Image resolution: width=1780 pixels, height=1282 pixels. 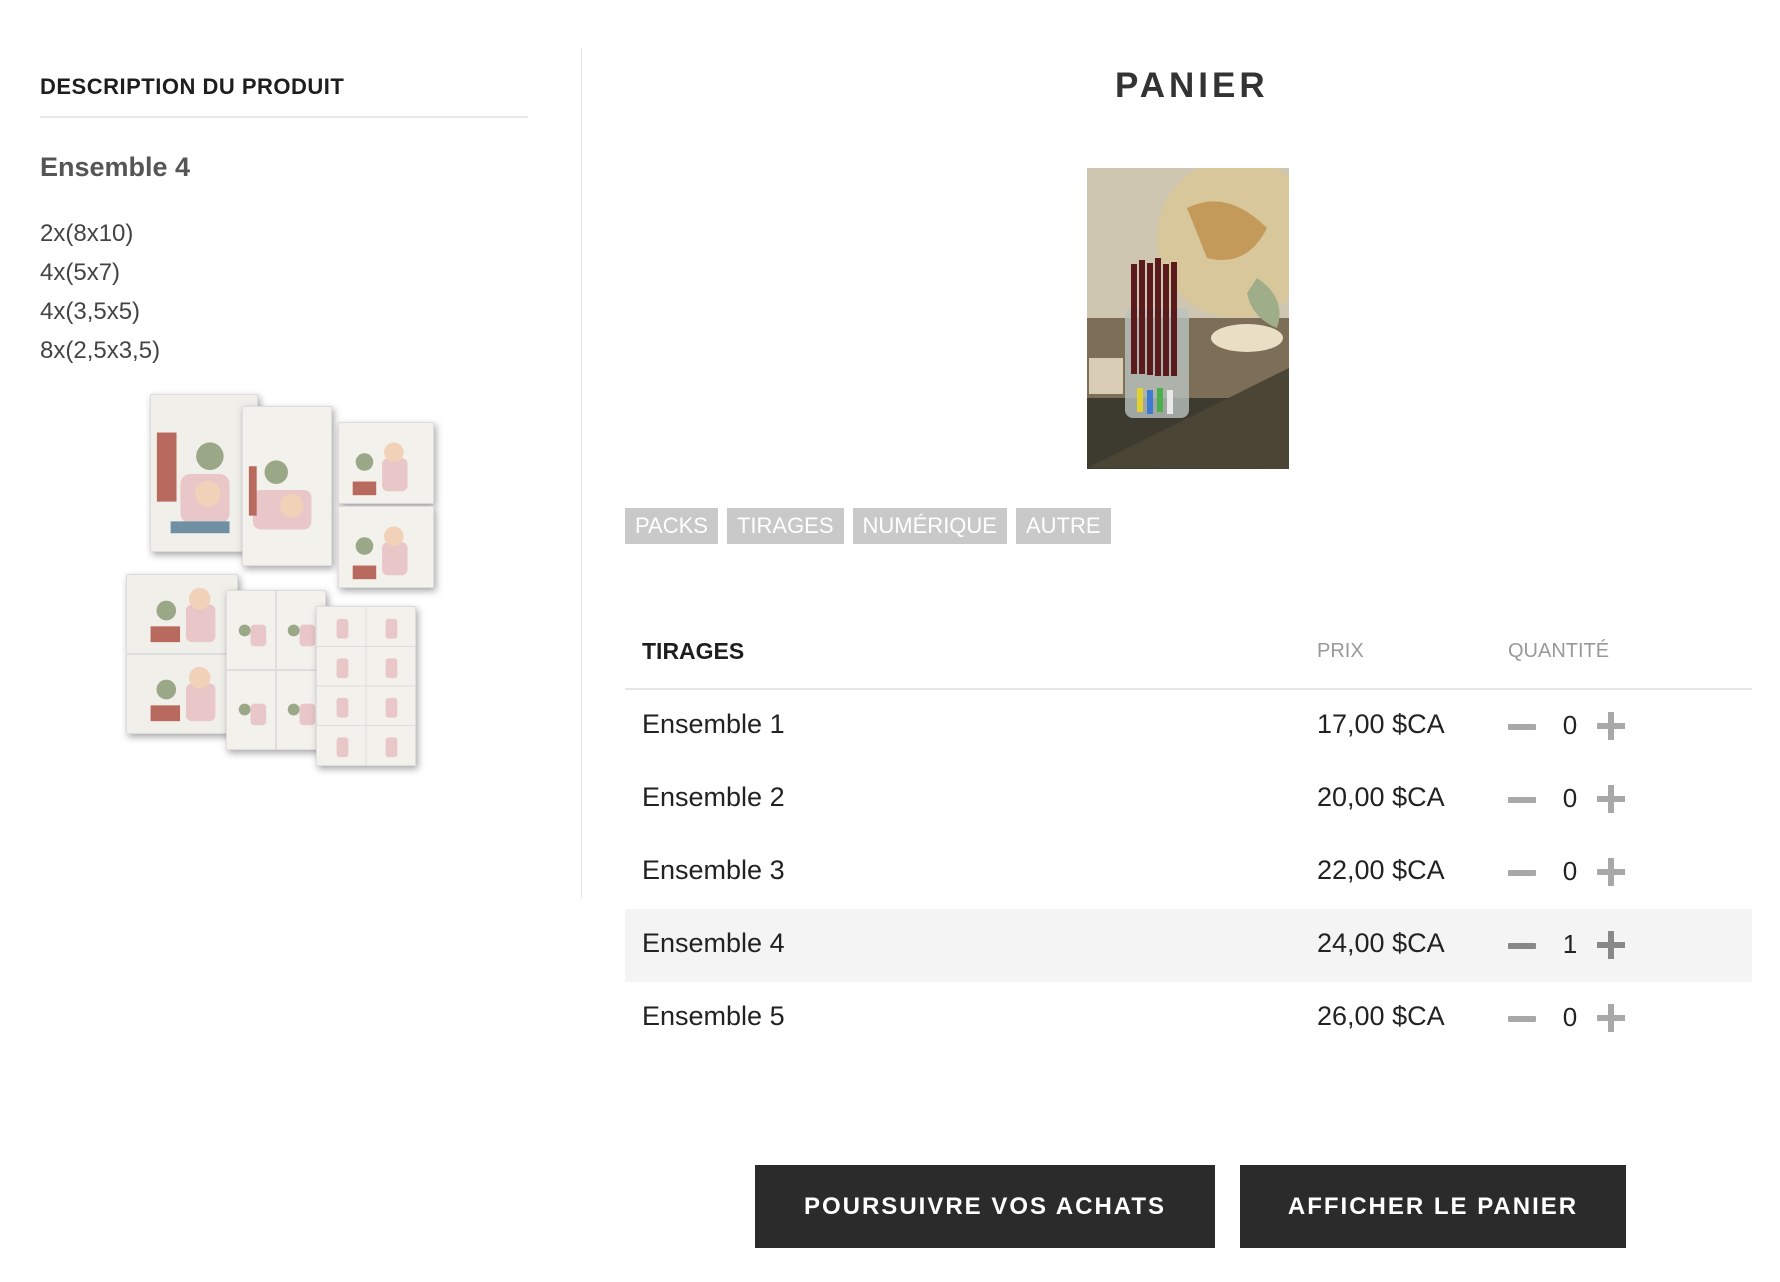 I want to click on column-header-quantity: QUANTITÉ, so click(x=1559, y=651).